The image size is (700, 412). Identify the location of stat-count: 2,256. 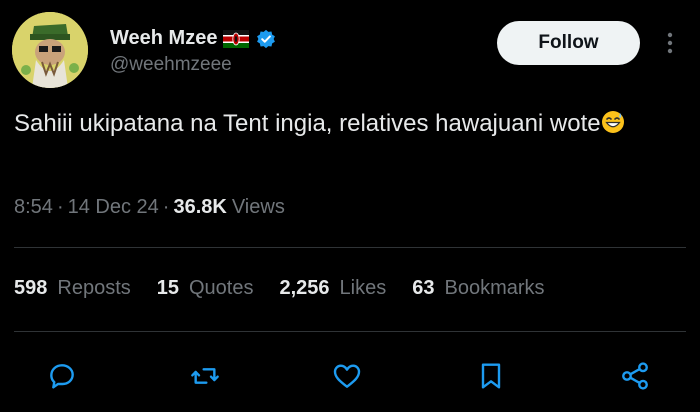
(304, 288).